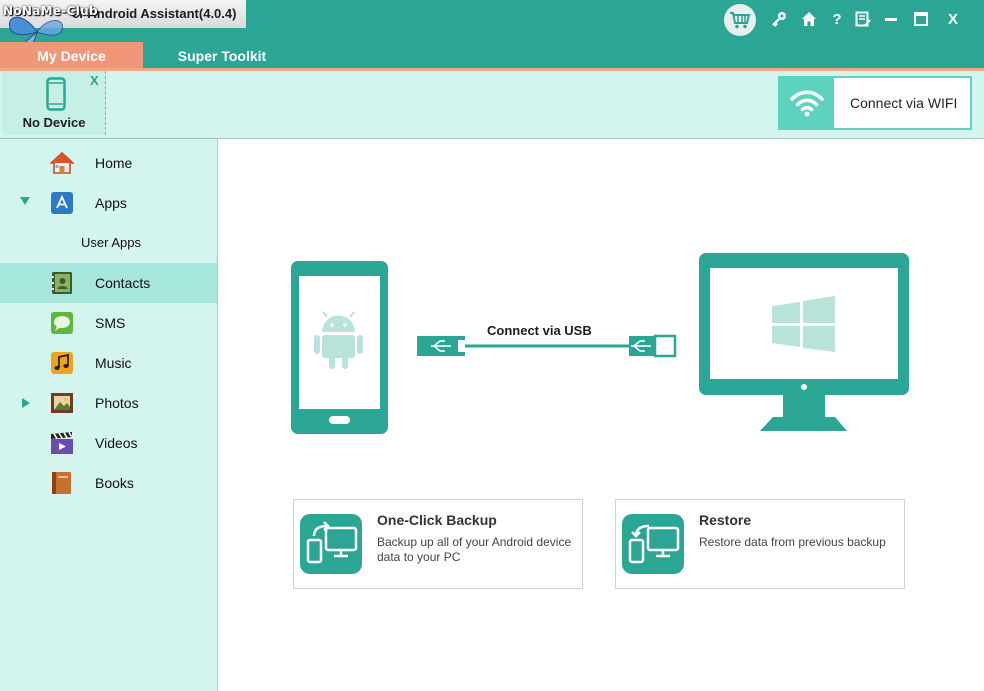 This screenshot has height=691, width=984. I want to click on sidebar-label-contacts: Contacts, so click(123, 283).